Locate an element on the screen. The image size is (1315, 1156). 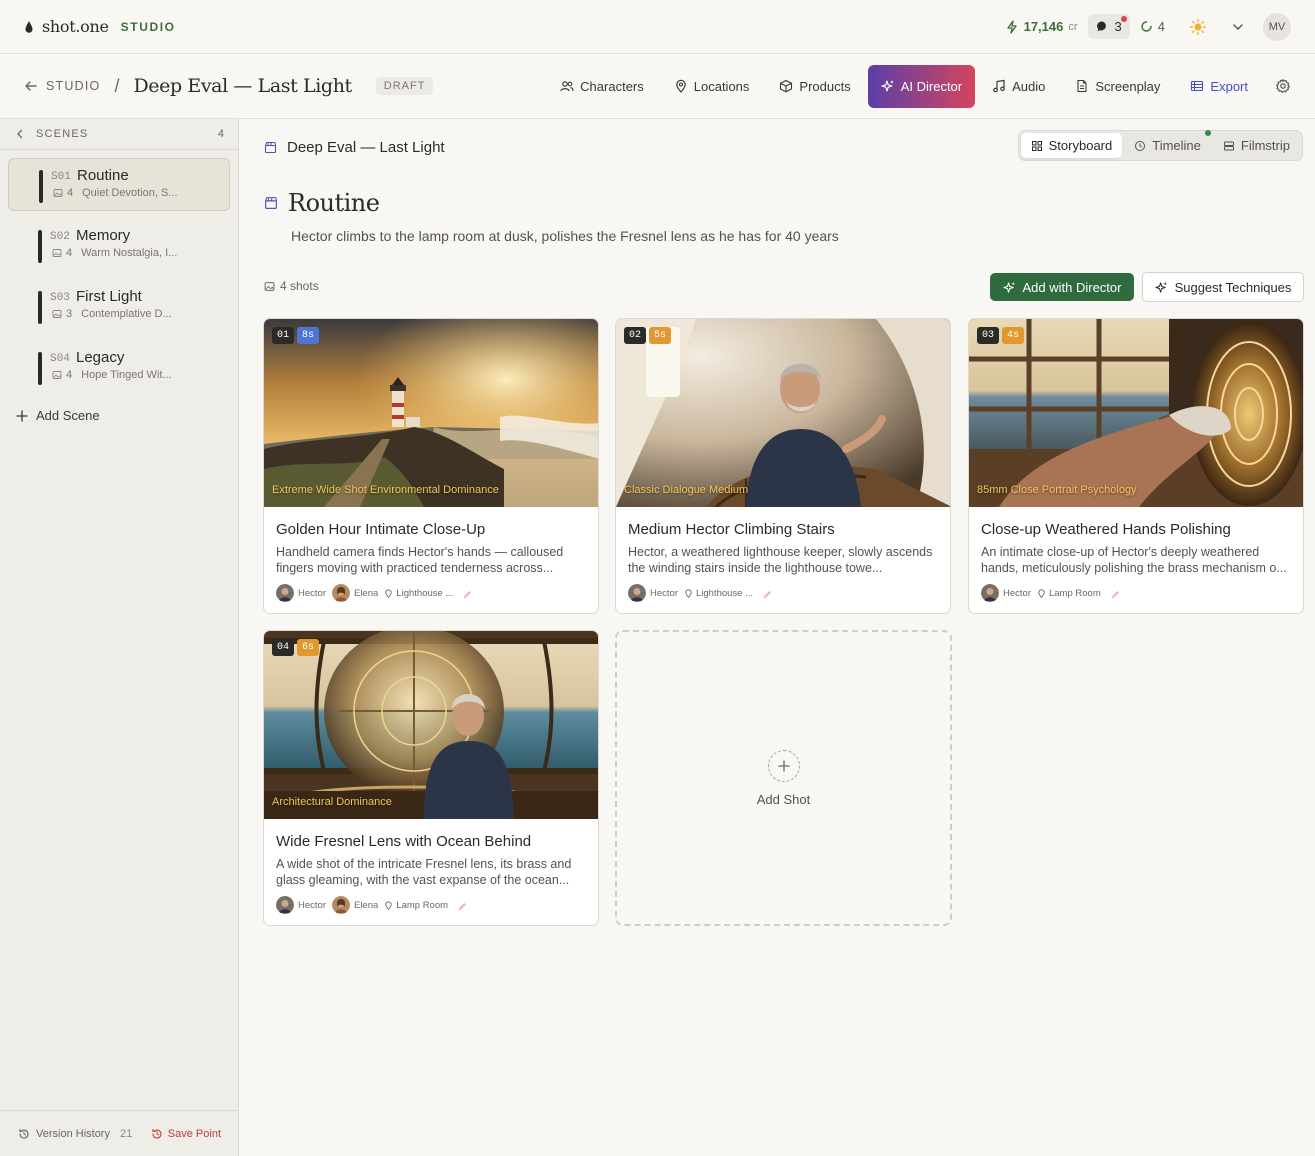
shot-duration-badge: 8s is located at coordinates (308, 335).